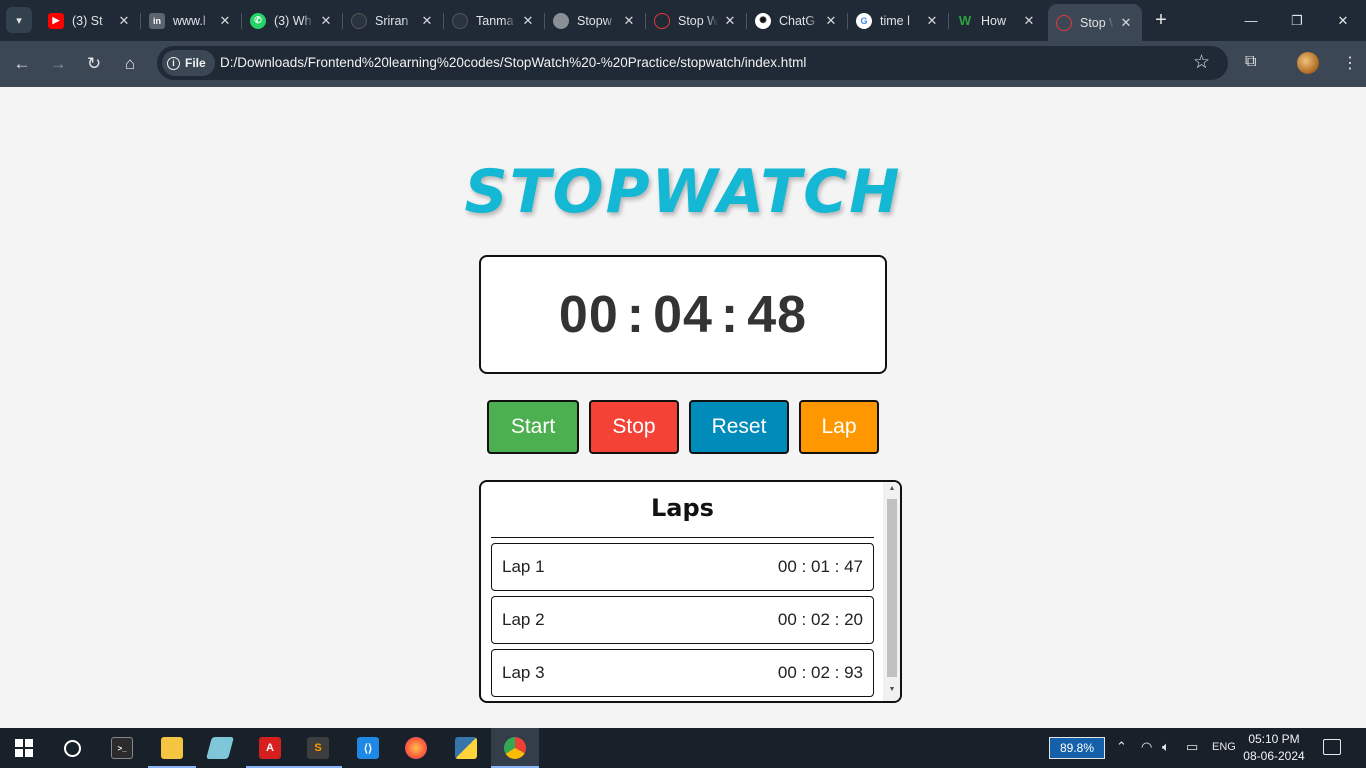  I want to click on start-menu-button, so click(24, 748).